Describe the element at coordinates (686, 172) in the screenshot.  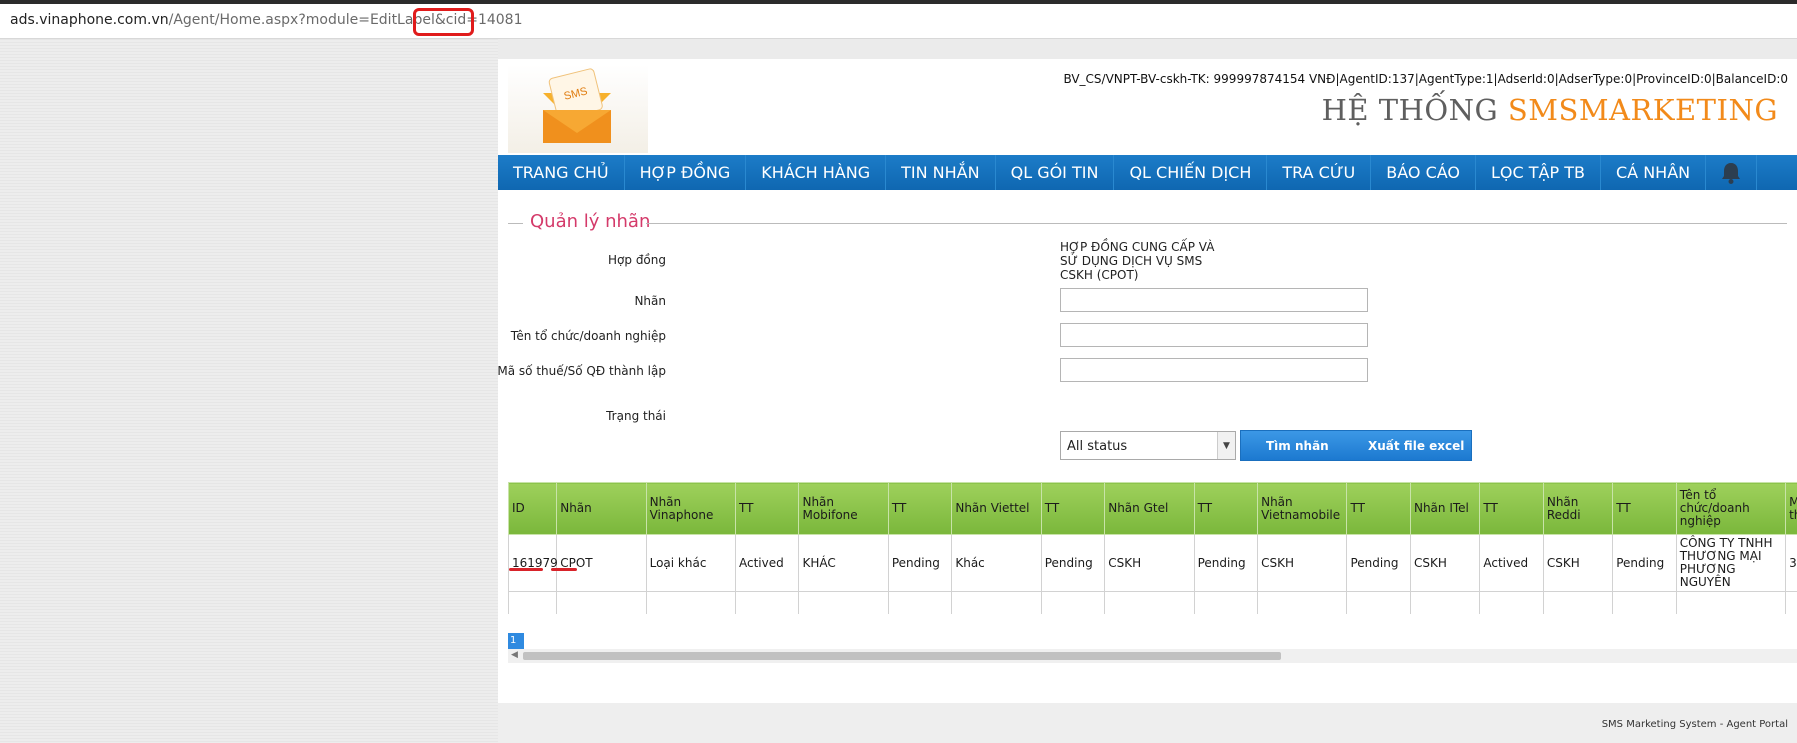
I see `nav-hop-dong: HỢP ĐỒNG` at that location.